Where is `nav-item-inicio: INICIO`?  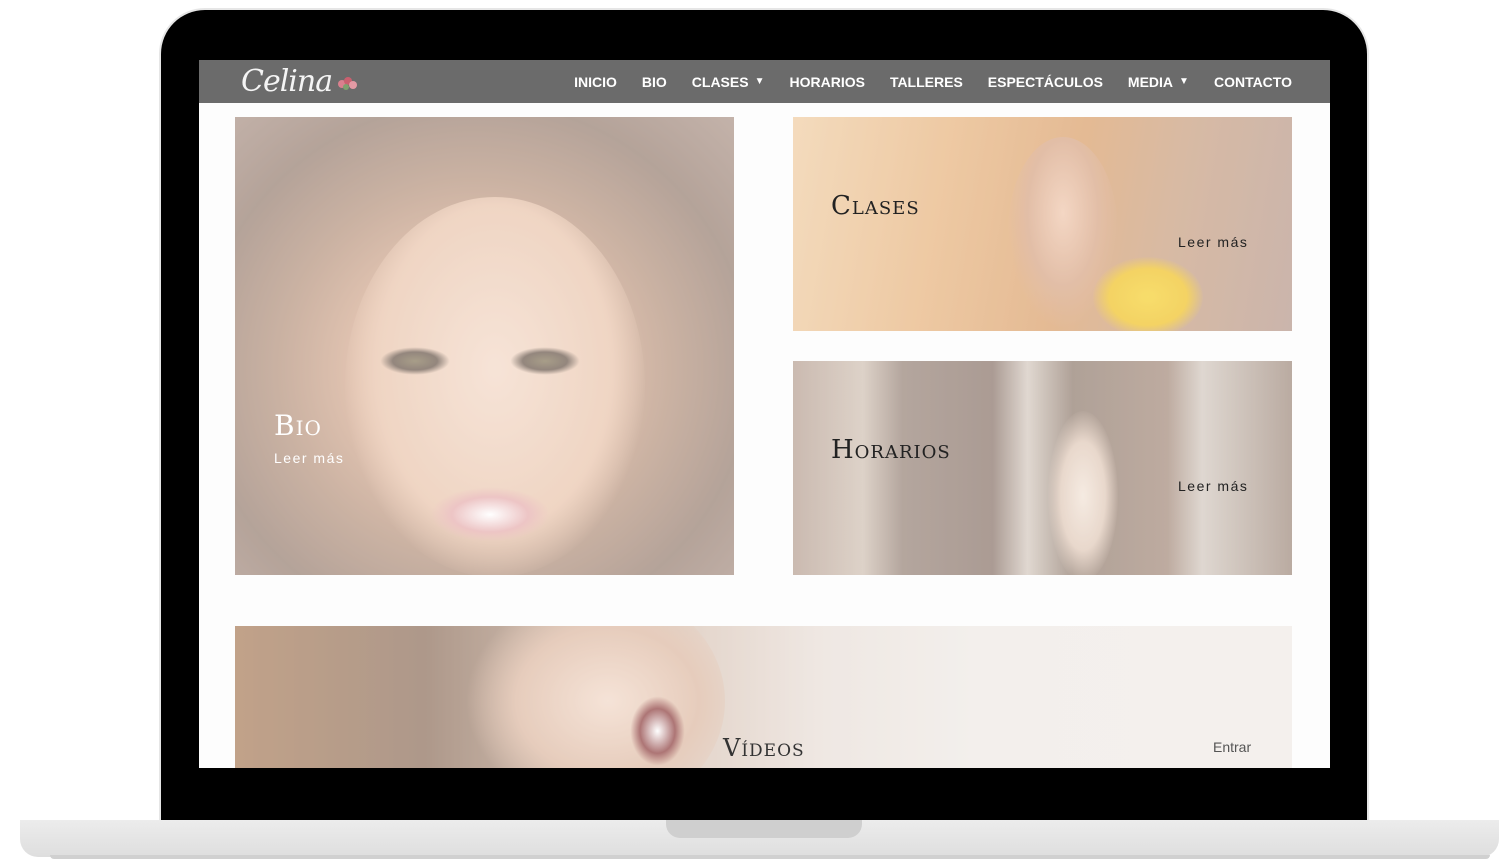
nav-item-inicio: INICIO is located at coordinates (595, 82).